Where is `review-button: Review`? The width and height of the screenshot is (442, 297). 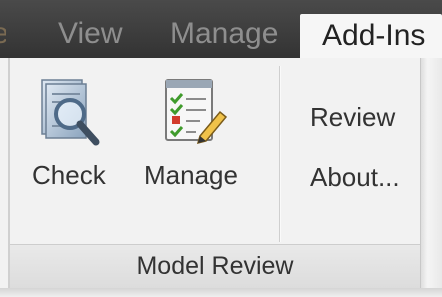 review-button: Review is located at coordinates (352, 117).